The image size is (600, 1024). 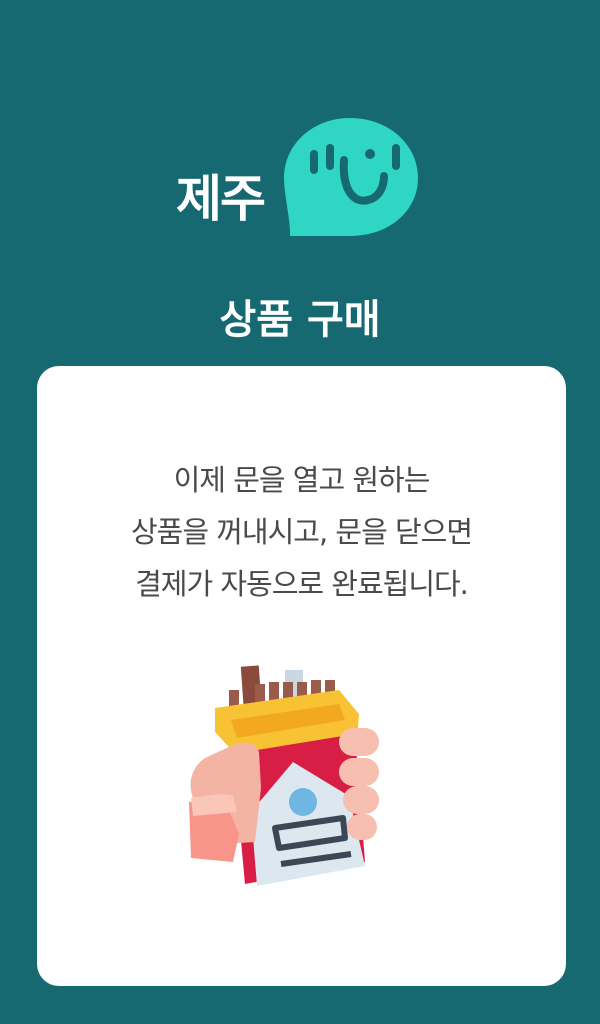 I want to click on instruction-line-1: 이제 문을 열고 원하는, so click(x=302, y=480).